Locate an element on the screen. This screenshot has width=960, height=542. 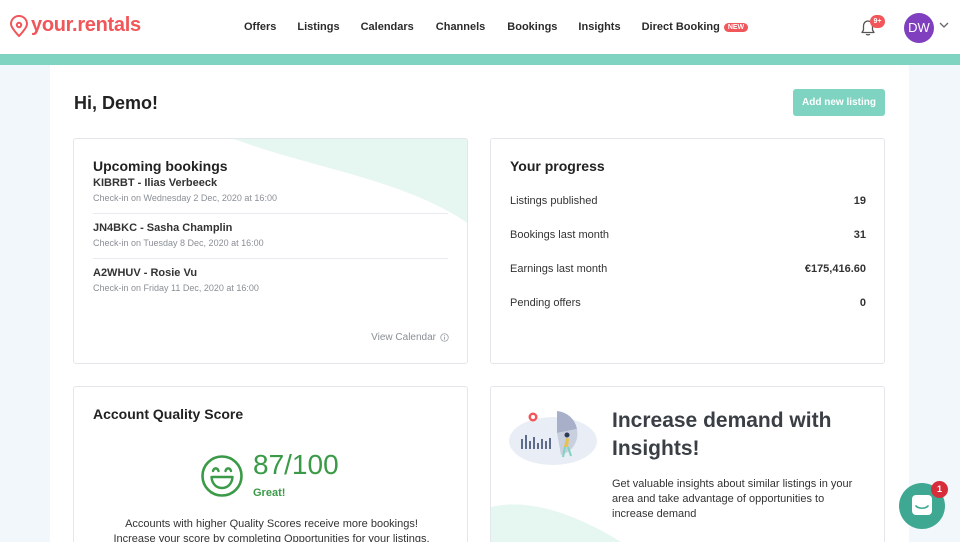
progress-label: Listings published is located at coordinates (554, 201).